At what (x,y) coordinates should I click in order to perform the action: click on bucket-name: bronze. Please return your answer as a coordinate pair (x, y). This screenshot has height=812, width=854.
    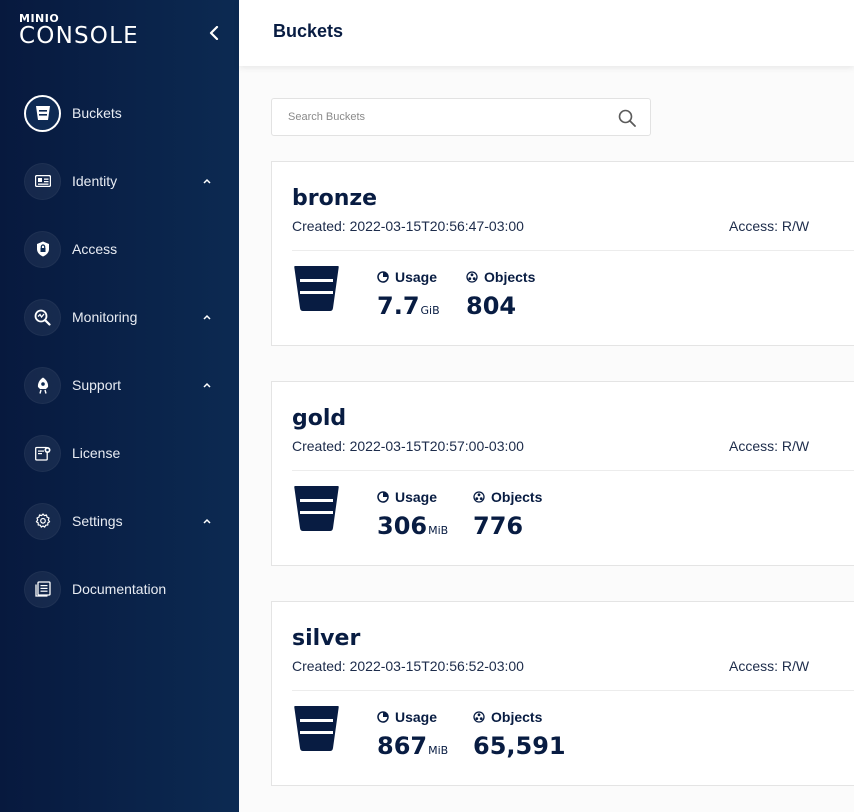
    Looking at the image, I should click on (334, 198).